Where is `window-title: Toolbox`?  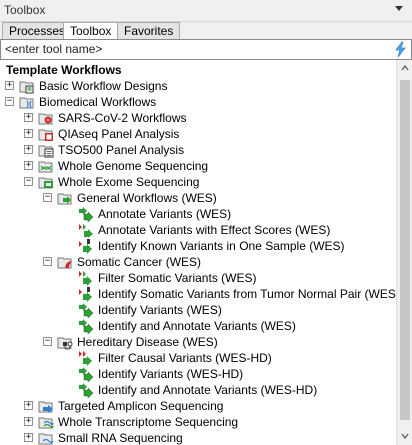
window-title: Toolbox is located at coordinates (25, 10).